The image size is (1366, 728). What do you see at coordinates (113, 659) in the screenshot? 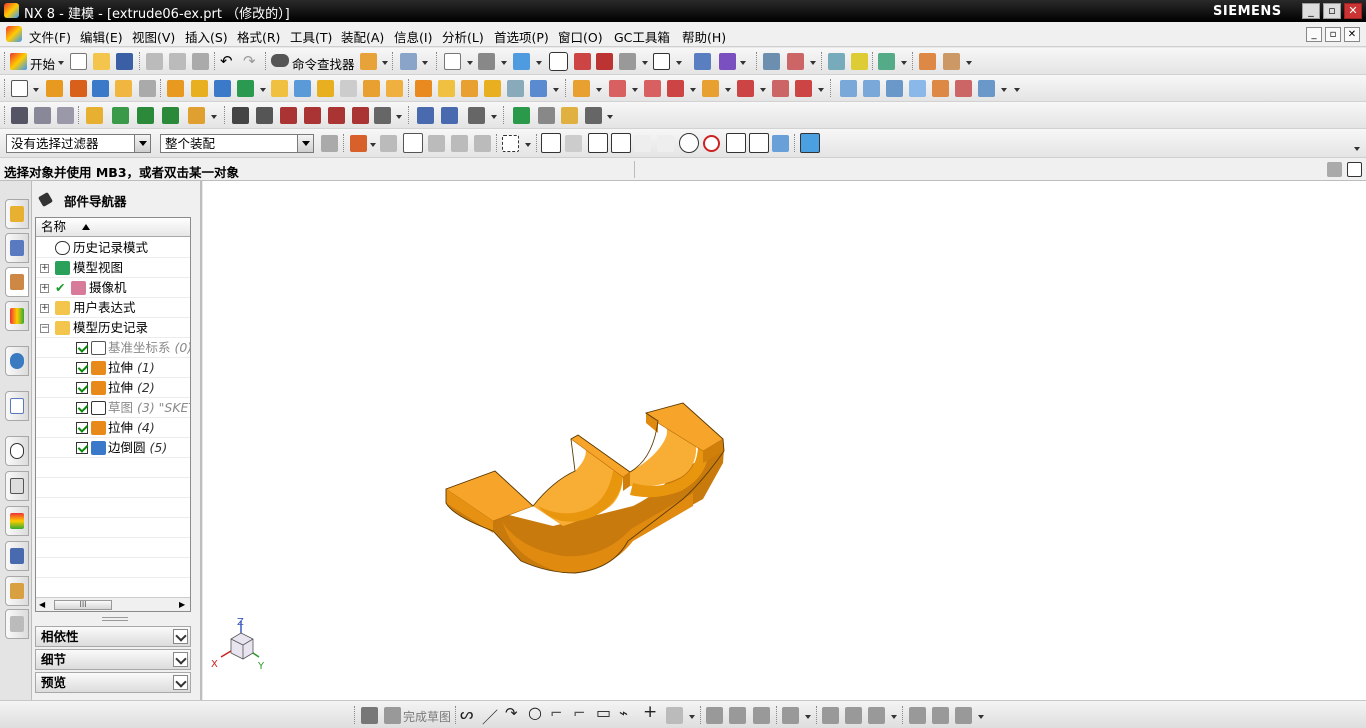
I see `details-panel: 细节` at bounding box center [113, 659].